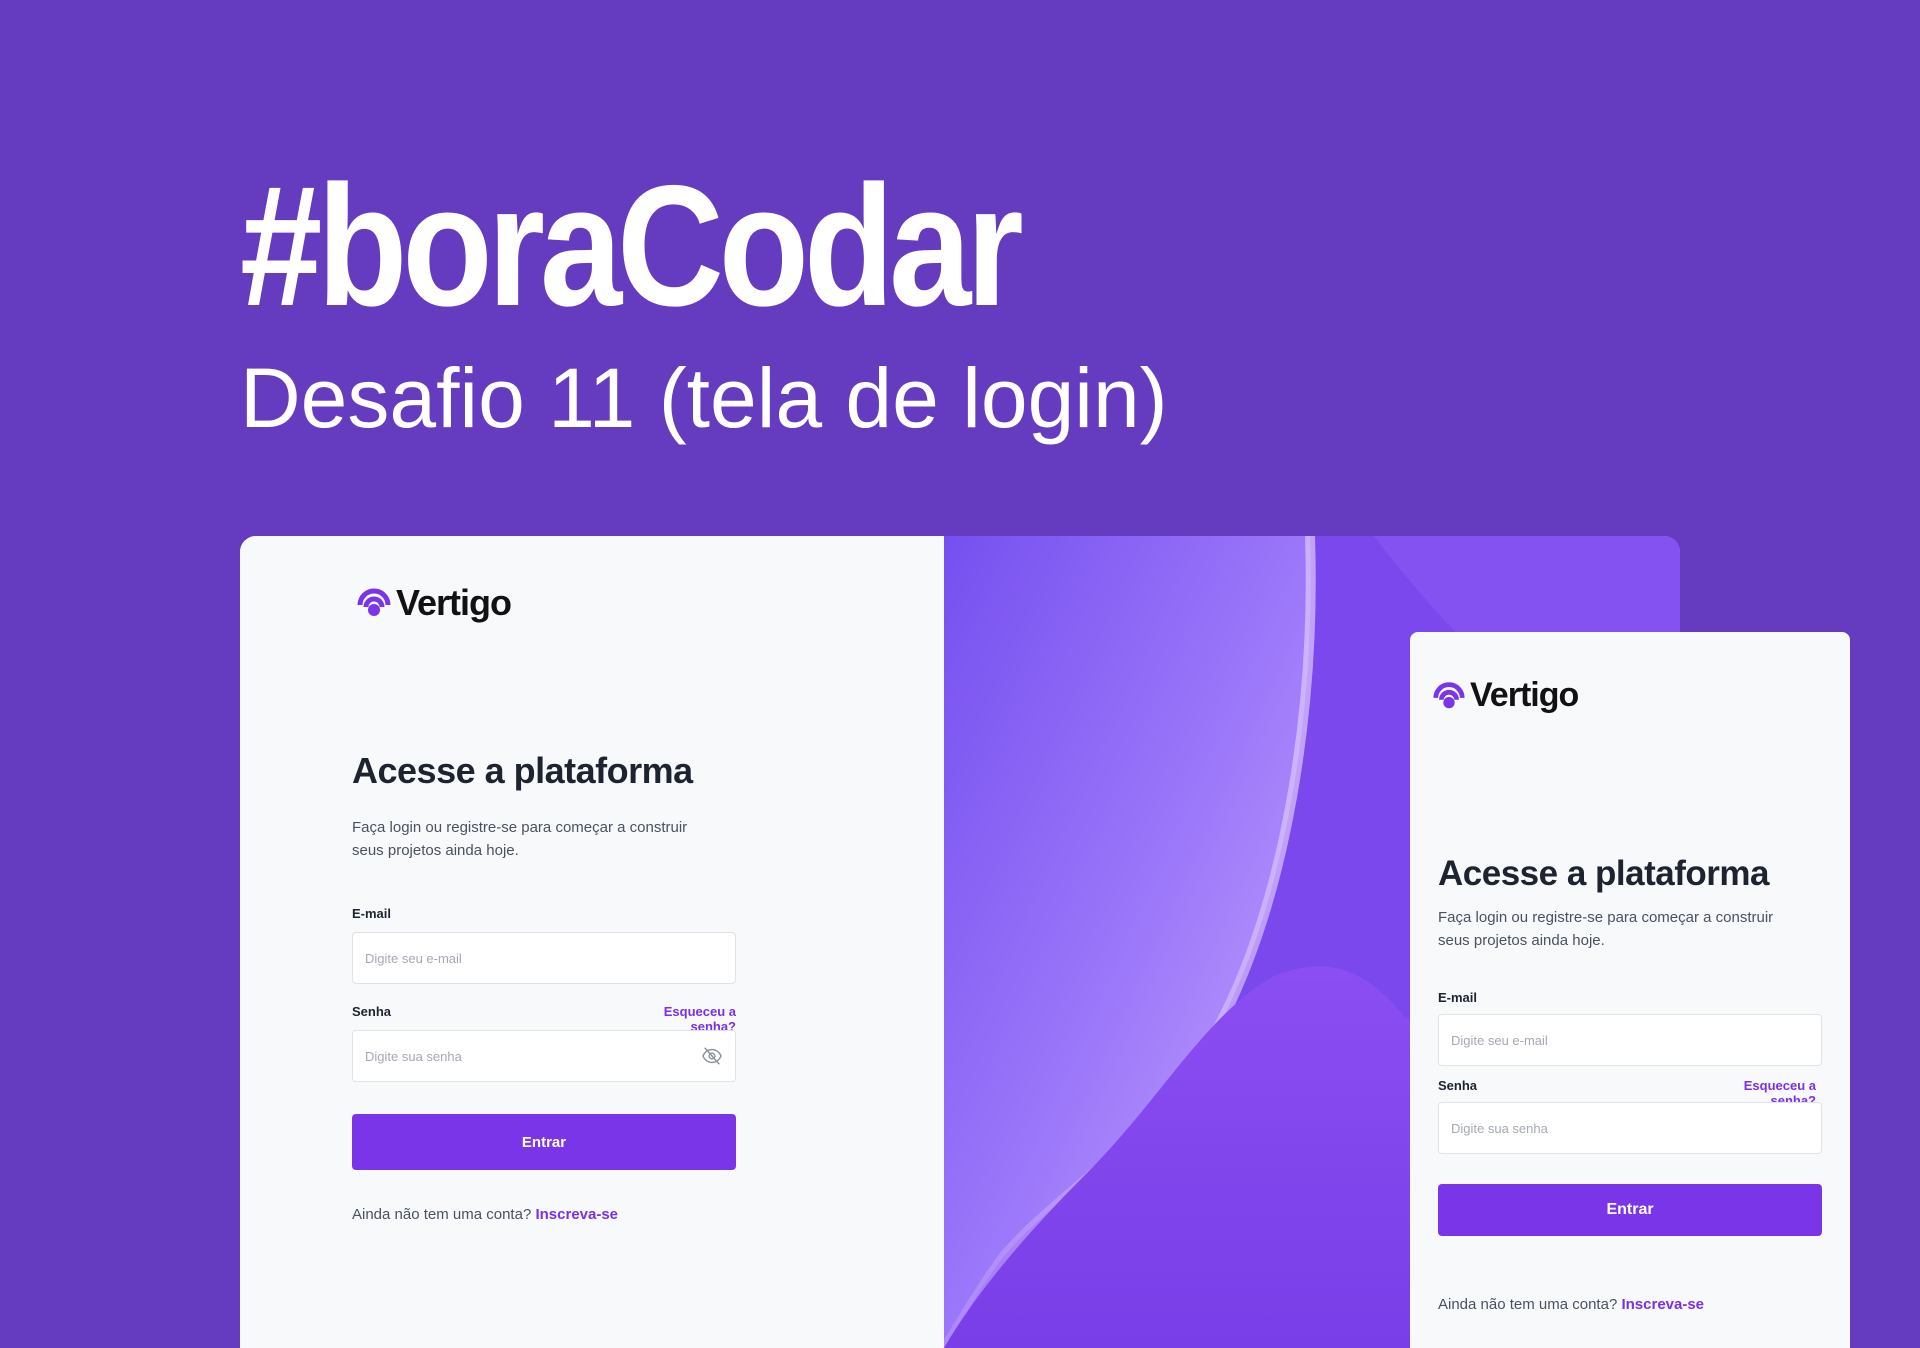 This screenshot has height=1348, width=1920. Describe the element at coordinates (704, 398) in the screenshot. I see `hero-subtitle: Desafio 11 (tela de login)` at that location.